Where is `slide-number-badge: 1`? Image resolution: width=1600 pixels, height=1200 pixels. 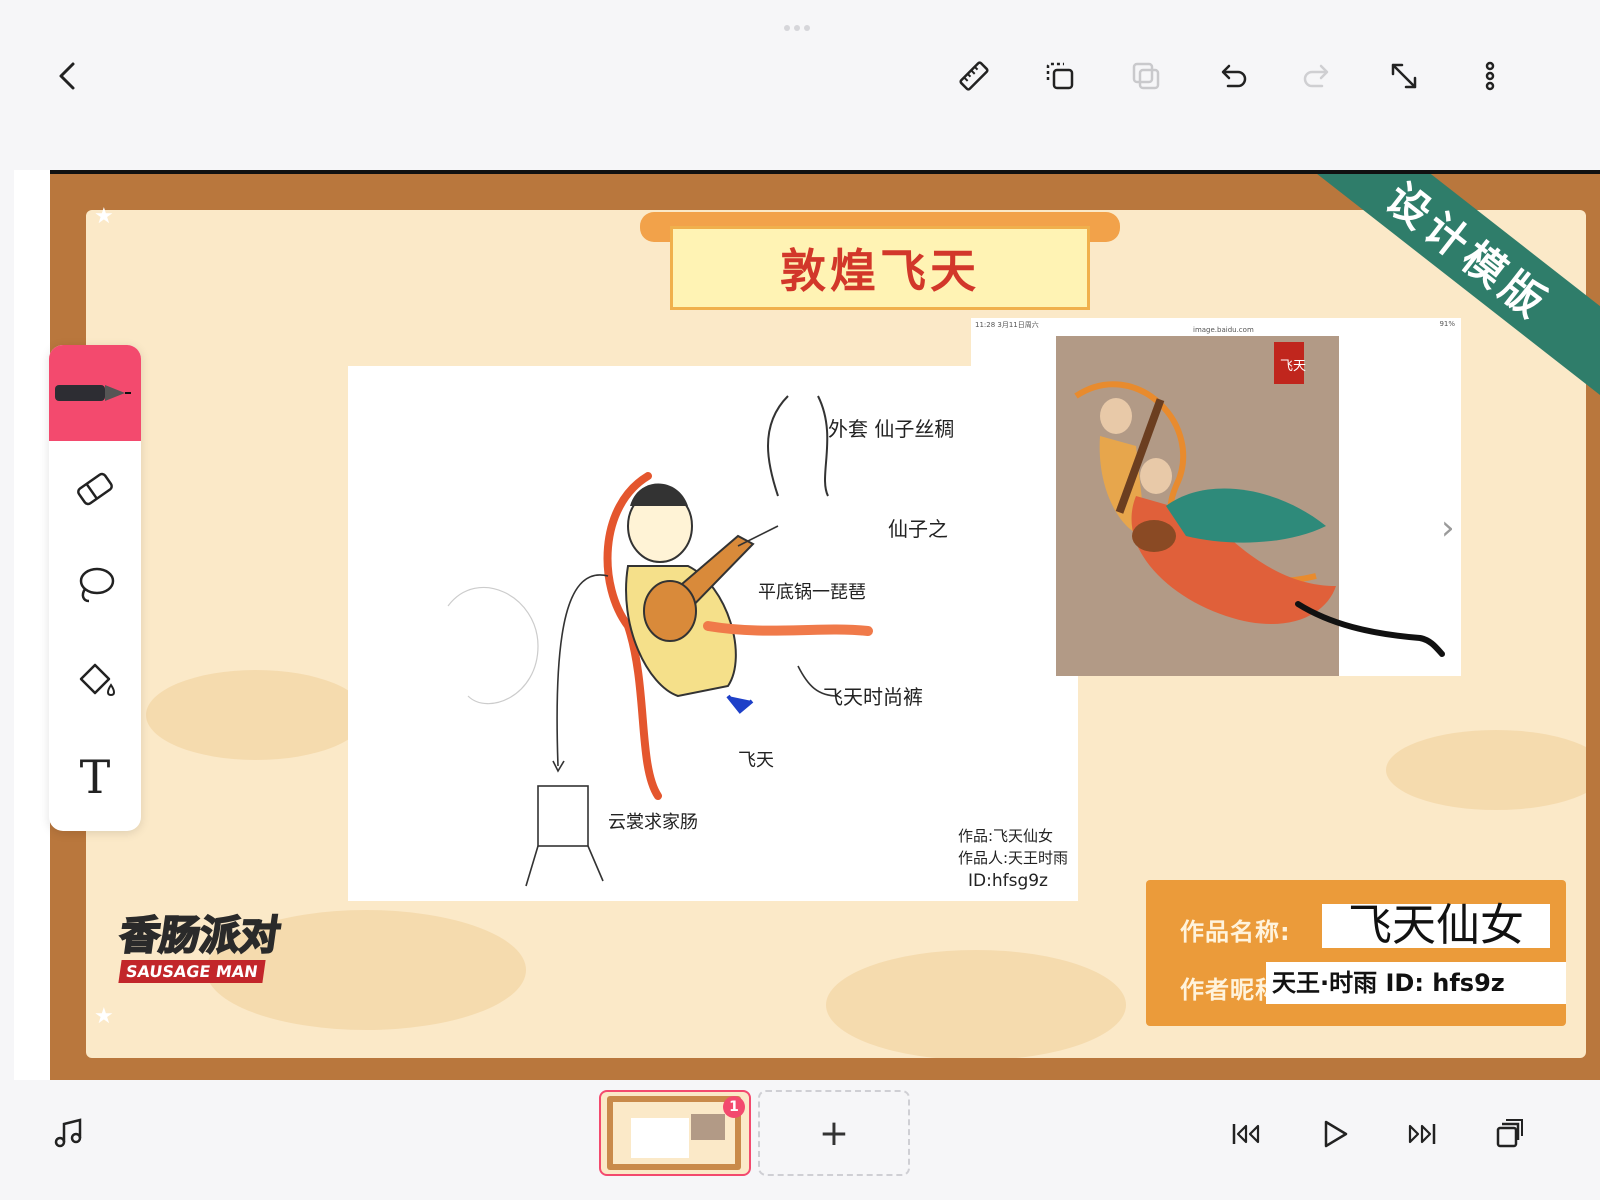 slide-number-badge: 1 is located at coordinates (734, 1107).